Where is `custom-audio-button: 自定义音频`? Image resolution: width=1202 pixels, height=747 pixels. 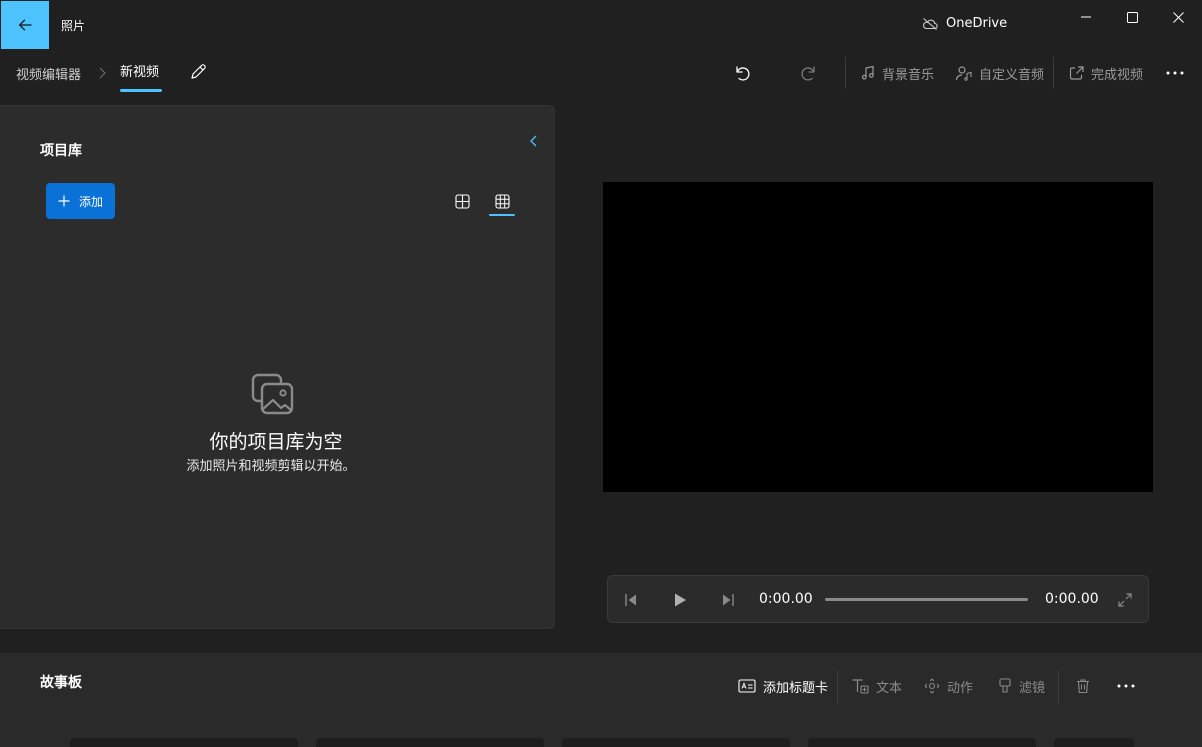 custom-audio-button: 自定义音频 is located at coordinates (999, 73).